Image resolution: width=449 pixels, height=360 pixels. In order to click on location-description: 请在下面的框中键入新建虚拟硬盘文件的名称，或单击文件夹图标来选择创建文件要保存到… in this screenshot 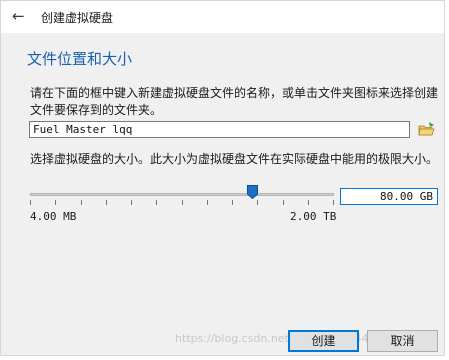, I will do `click(234, 101)`.